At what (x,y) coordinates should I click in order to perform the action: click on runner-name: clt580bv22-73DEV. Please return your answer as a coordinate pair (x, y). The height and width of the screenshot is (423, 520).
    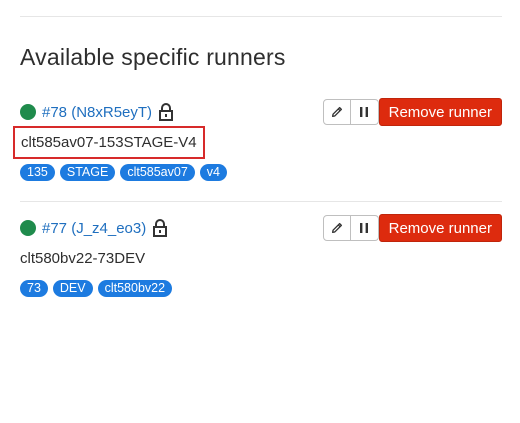
    Looking at the image, I should click on (83, 258).